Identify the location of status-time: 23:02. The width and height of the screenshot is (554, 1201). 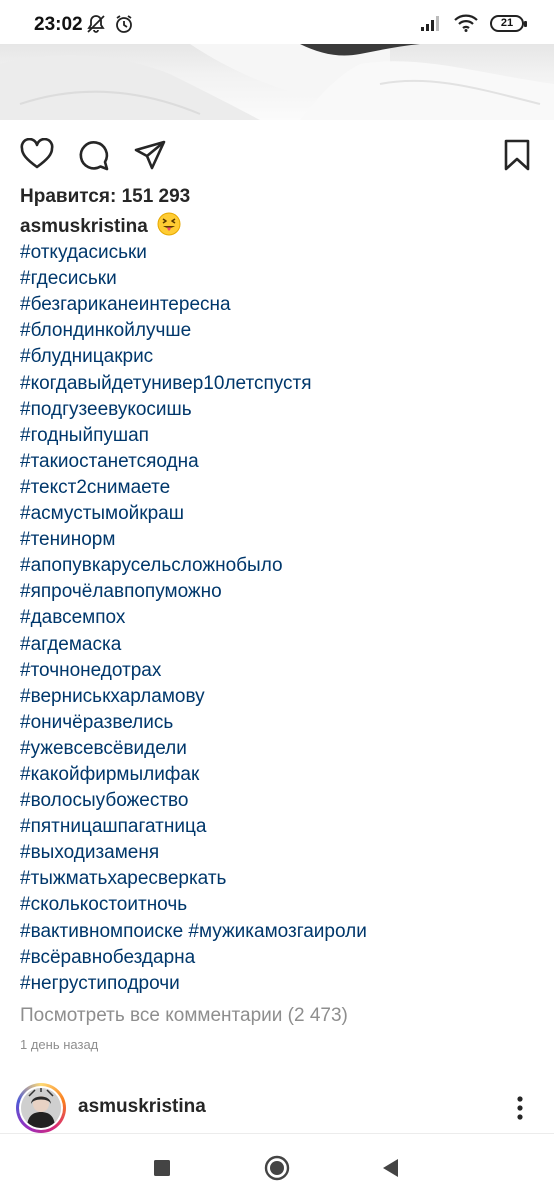
(58, 24).